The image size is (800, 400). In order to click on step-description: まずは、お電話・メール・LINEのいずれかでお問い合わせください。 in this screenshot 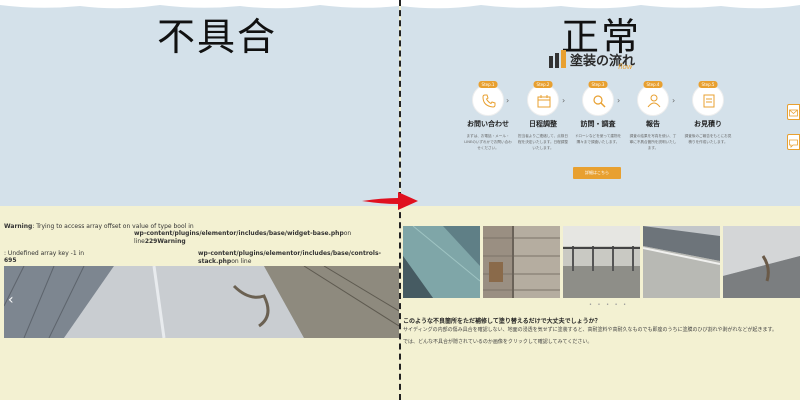, I will do `click(488, 142)`.